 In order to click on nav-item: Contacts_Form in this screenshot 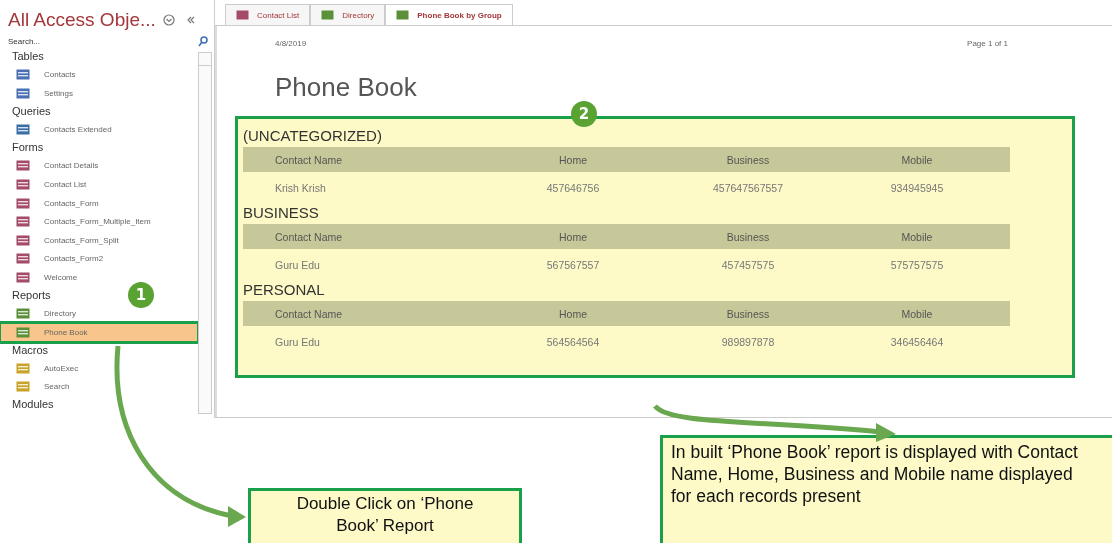, I will do `click(99, 203)`.